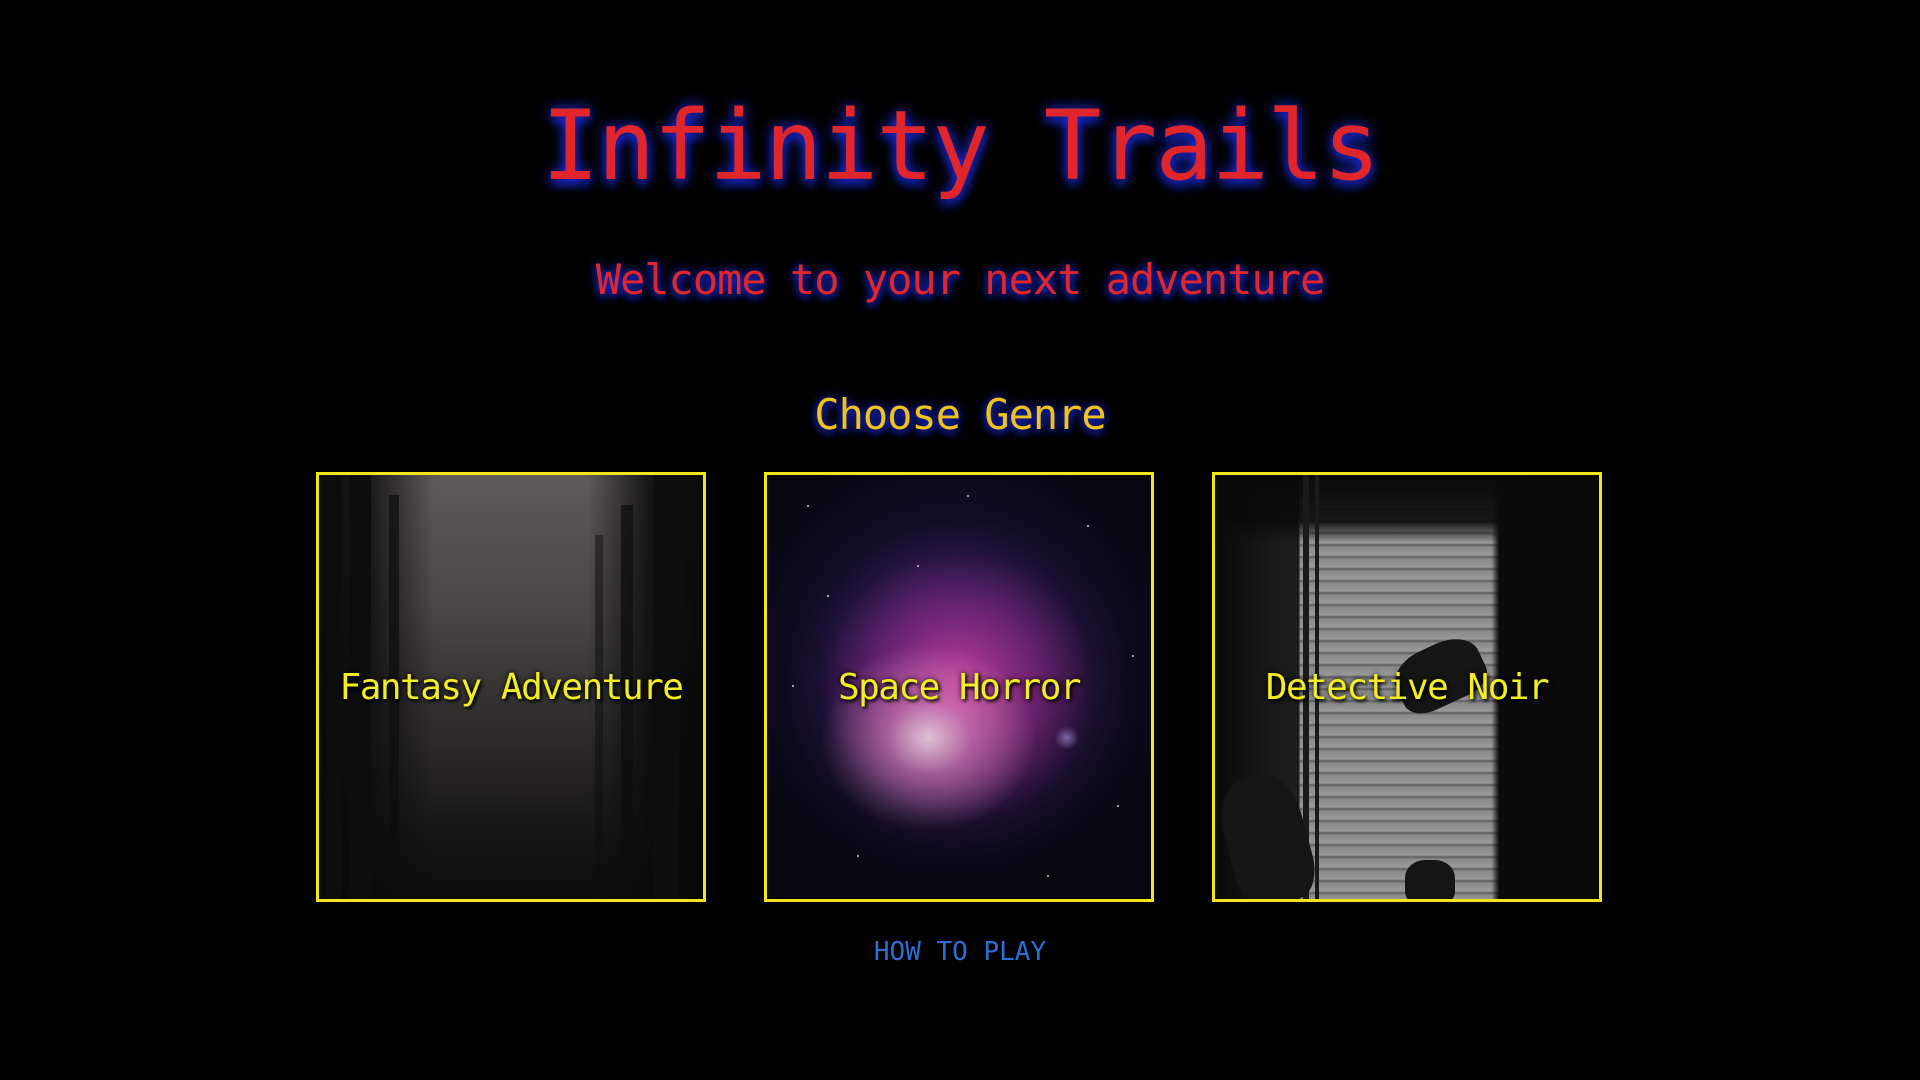 The image size is (1920, 1080). I want to click on choose-genre-heading: Choose Genre, so click(960, 414).